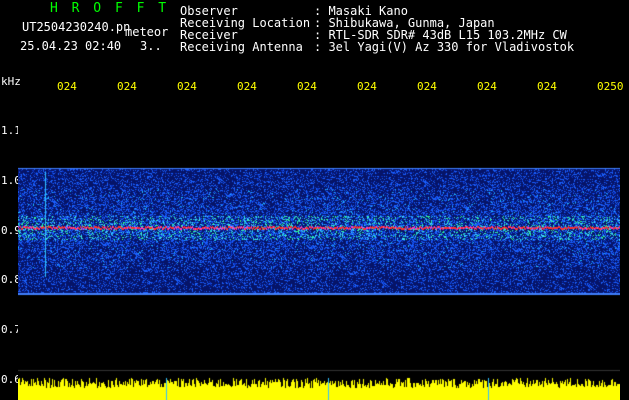  Describe the element at coordinates (610, 86) in the screenshot. I see `time-tick-label: 0250` at that location.